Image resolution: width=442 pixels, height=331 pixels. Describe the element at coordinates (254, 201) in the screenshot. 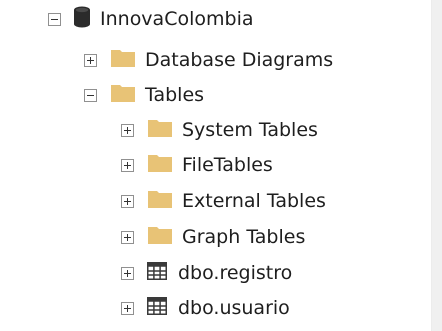

I see `folder-label: External Tables` at that location.